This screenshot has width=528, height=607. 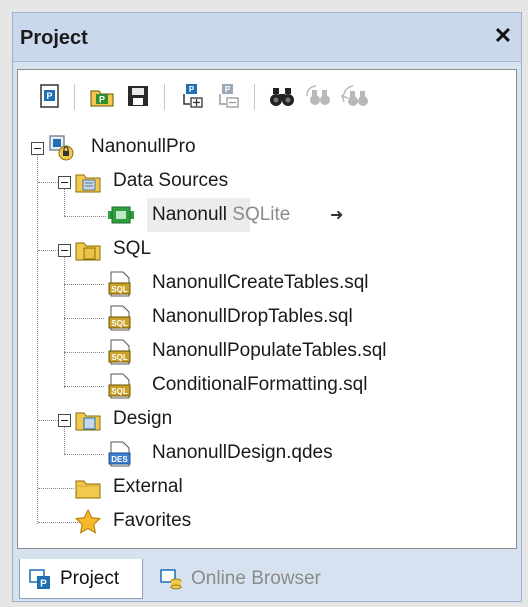 What do you see at coordinates (87, 181) in the screenshot?
I see `data-sources-folder-icon` at bounding box center [87, 181].